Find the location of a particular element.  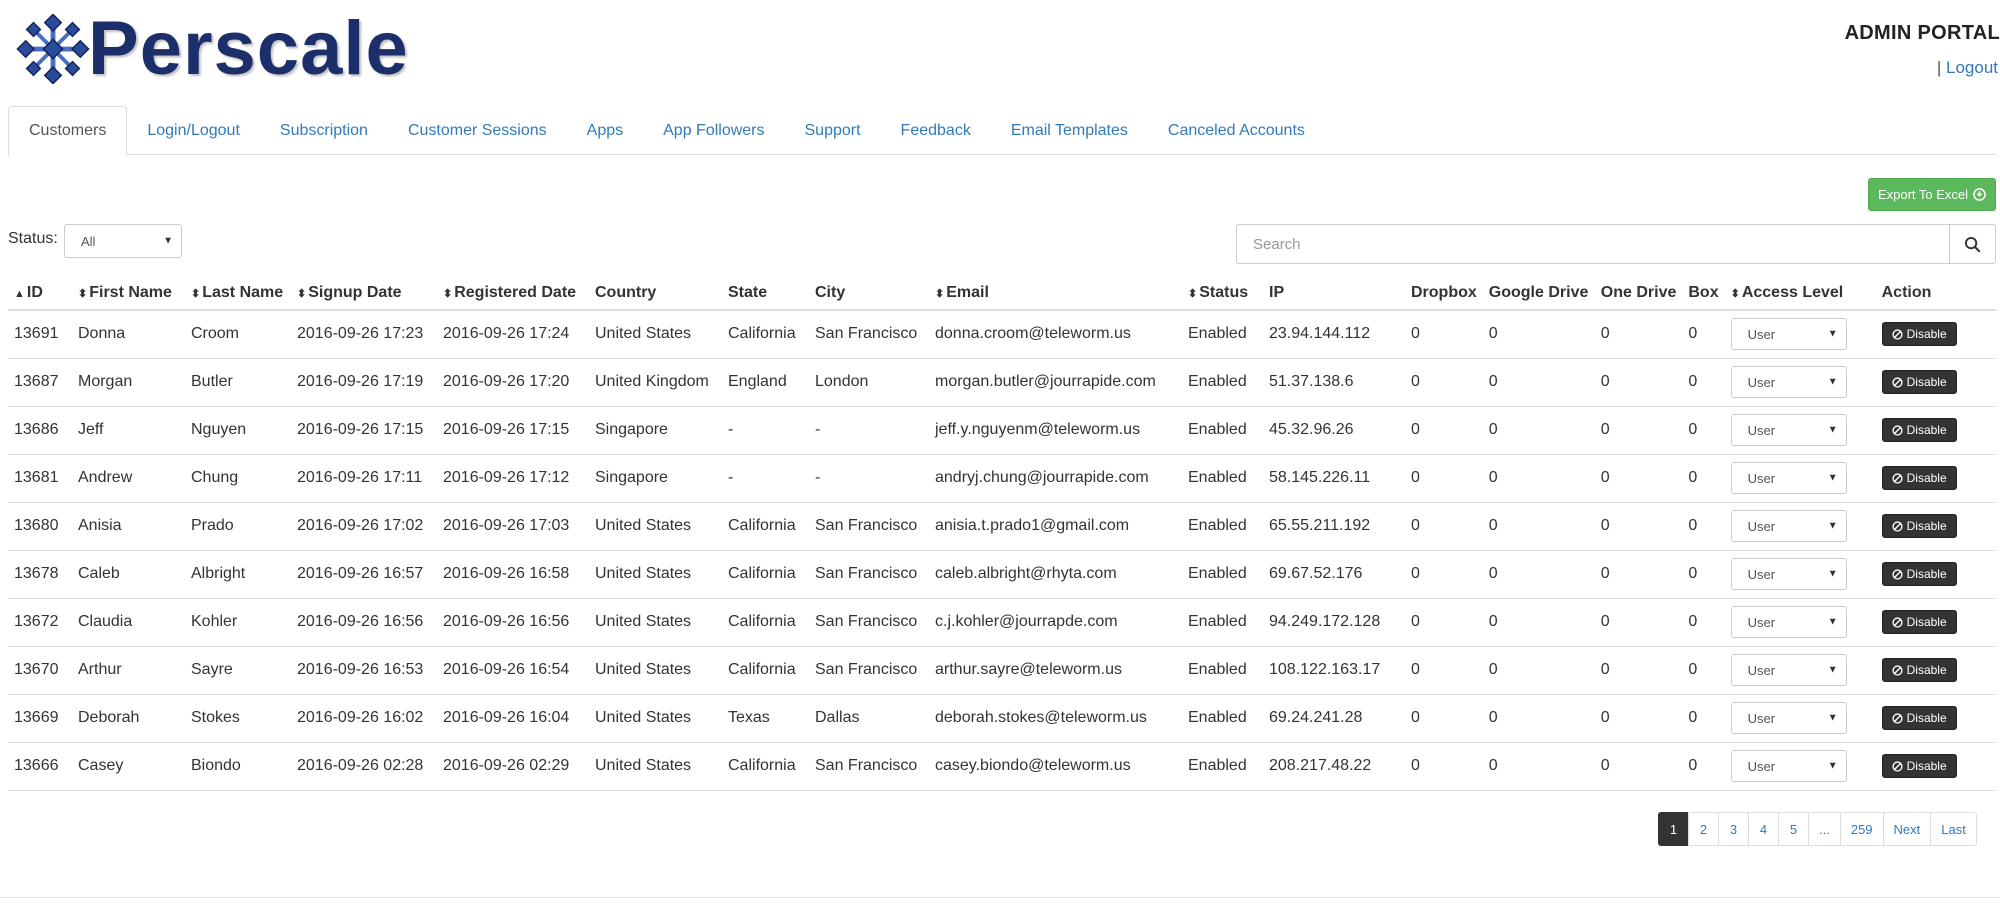

tab-canceled-accounts: Canceled Accounts is located at coordinates (1236, 130).